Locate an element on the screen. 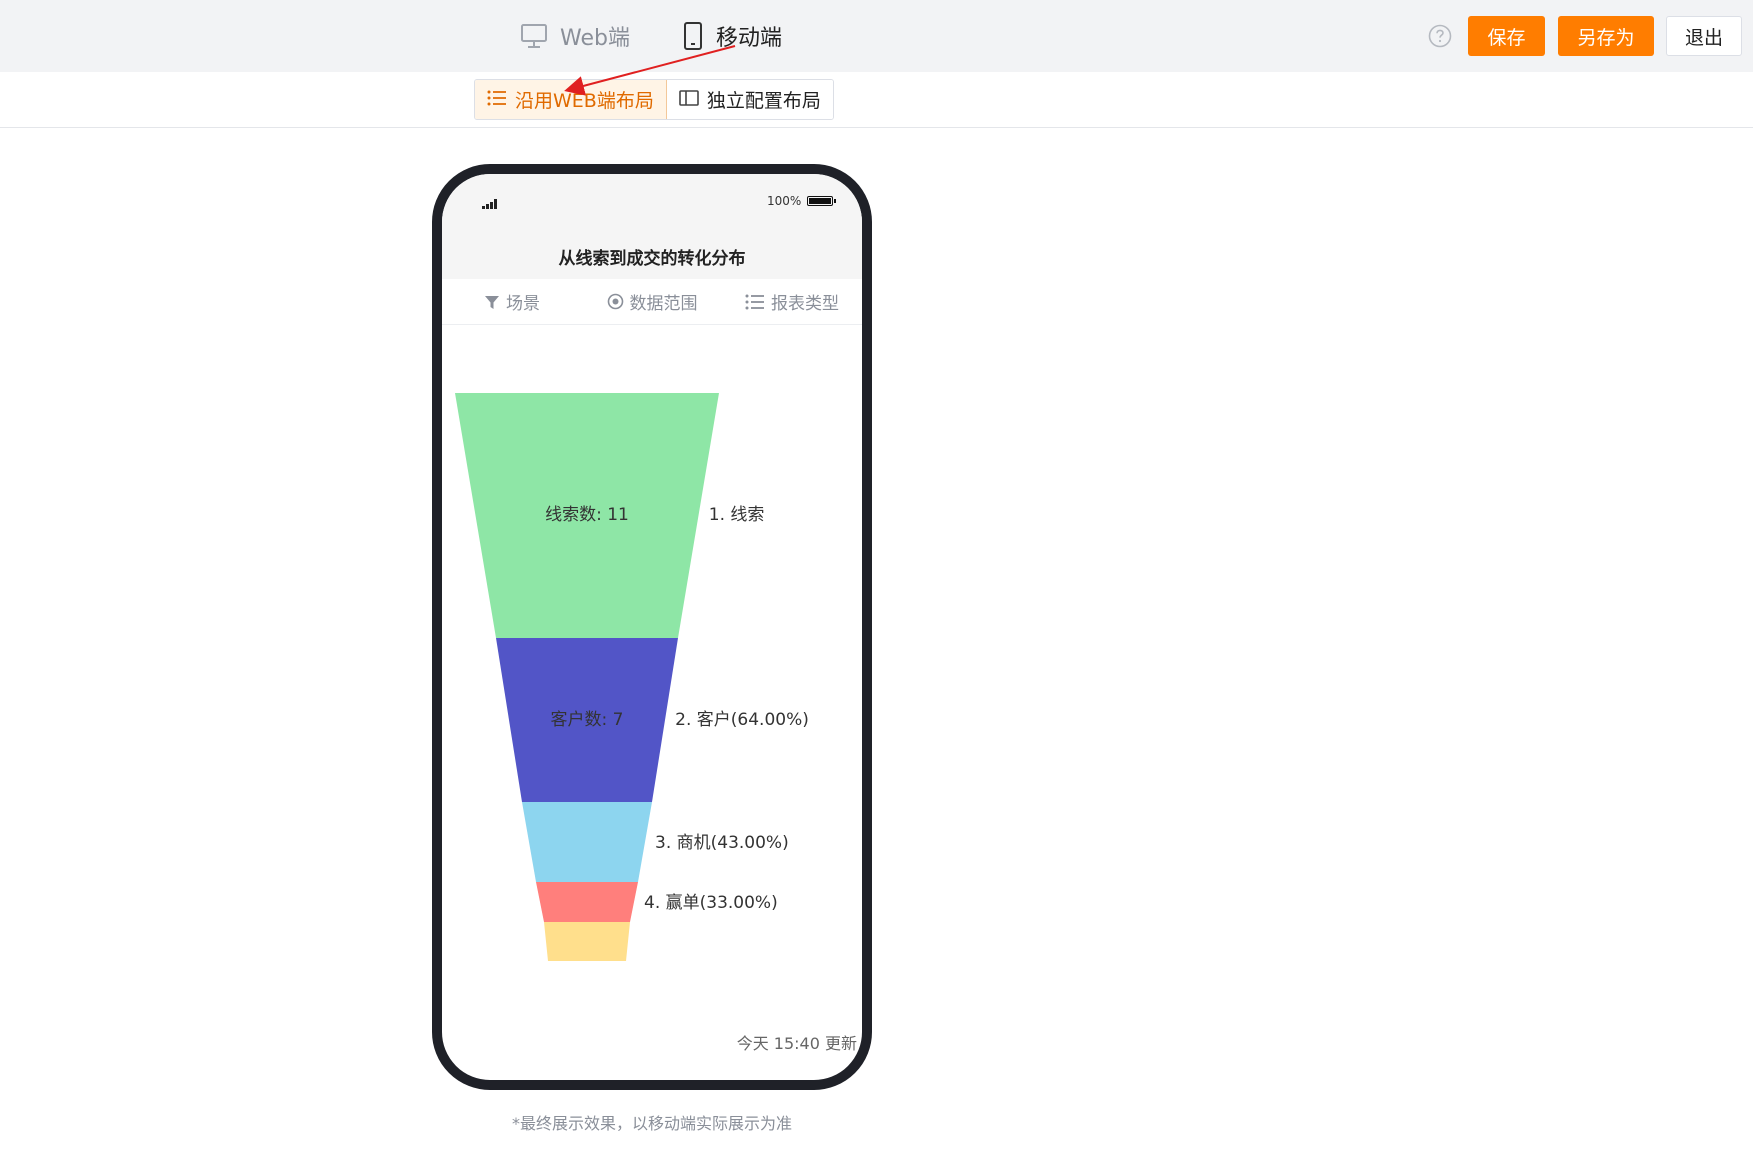 The width and height of the screenshot is (1753, 1165). panel-layout-icon is located at coordinates (689, 100).